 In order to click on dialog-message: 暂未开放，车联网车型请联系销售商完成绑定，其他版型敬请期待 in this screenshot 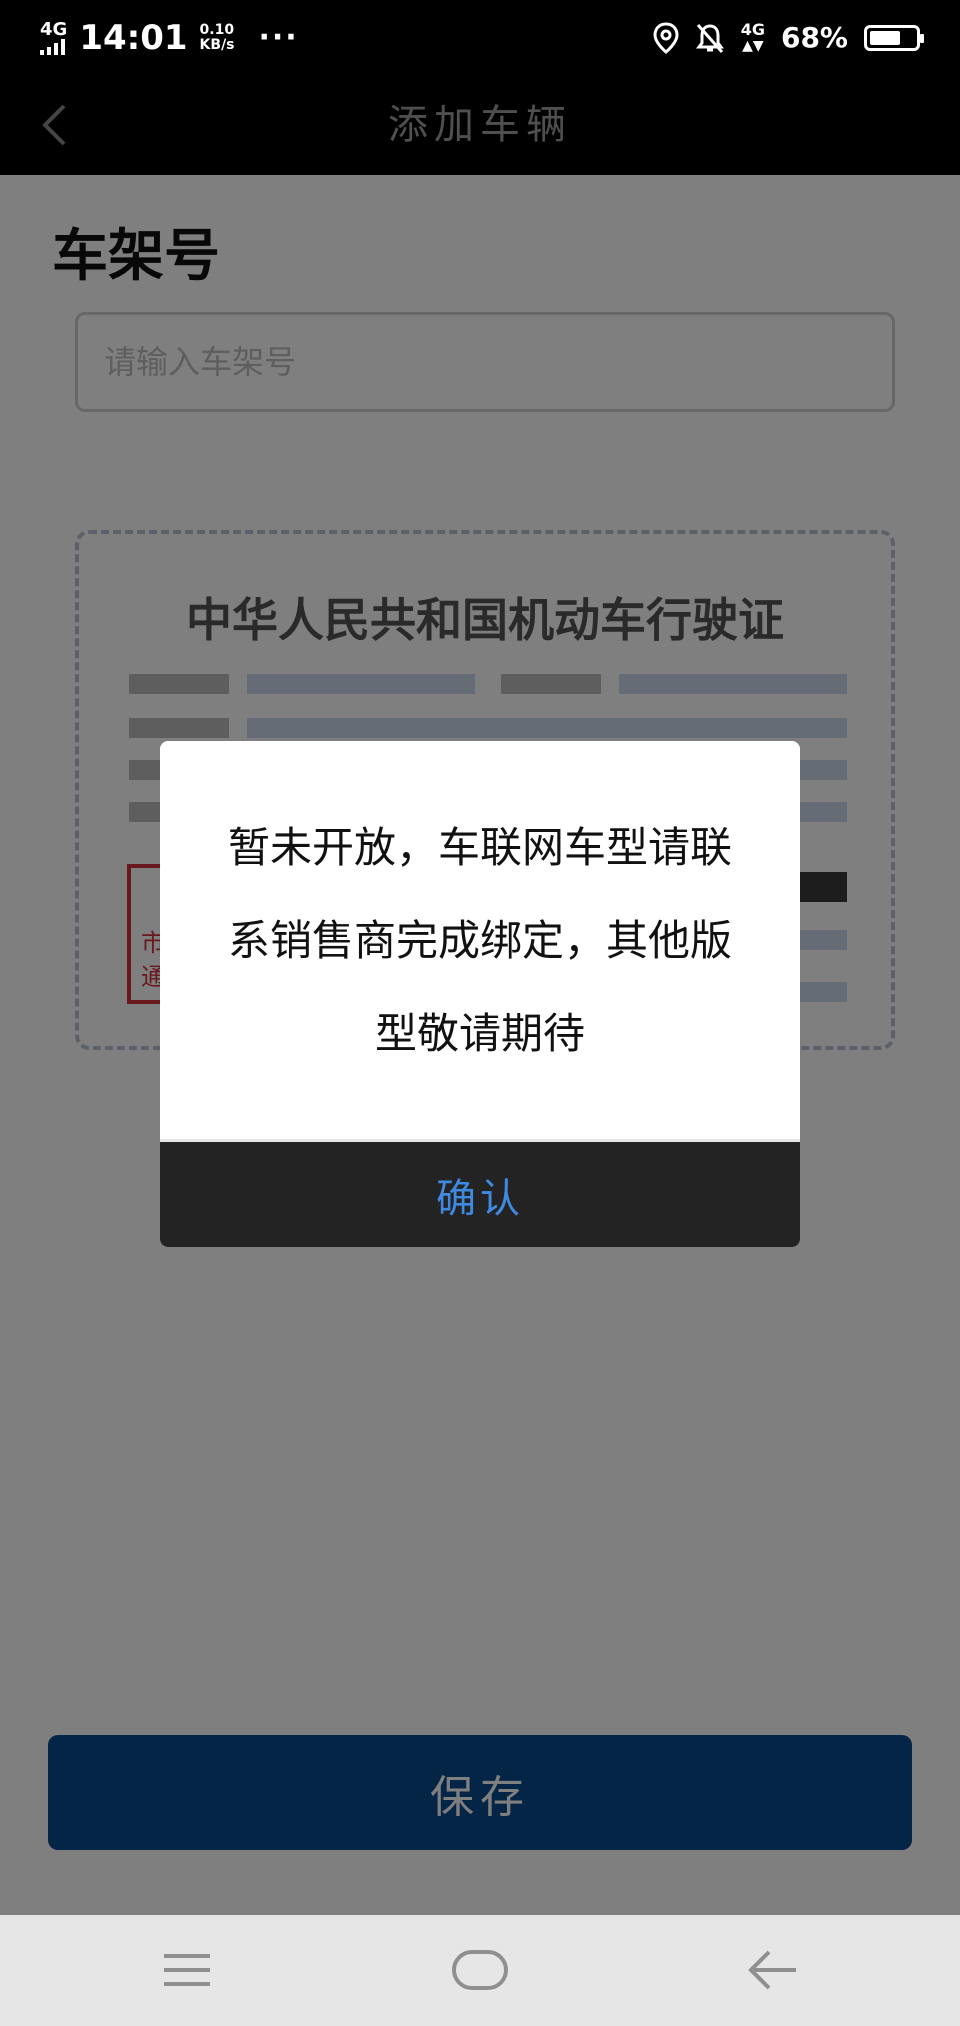, I will do `click(479, 940)`.